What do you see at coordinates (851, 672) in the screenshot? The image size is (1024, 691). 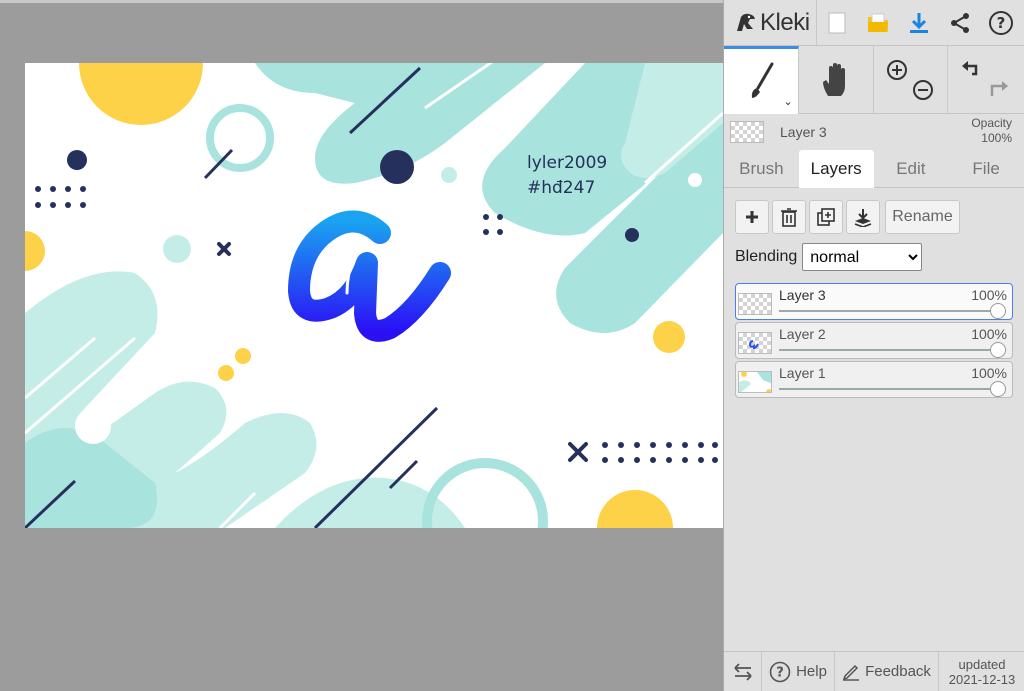 I see `pen-feedback-icon` at bounding box center [851, 672].